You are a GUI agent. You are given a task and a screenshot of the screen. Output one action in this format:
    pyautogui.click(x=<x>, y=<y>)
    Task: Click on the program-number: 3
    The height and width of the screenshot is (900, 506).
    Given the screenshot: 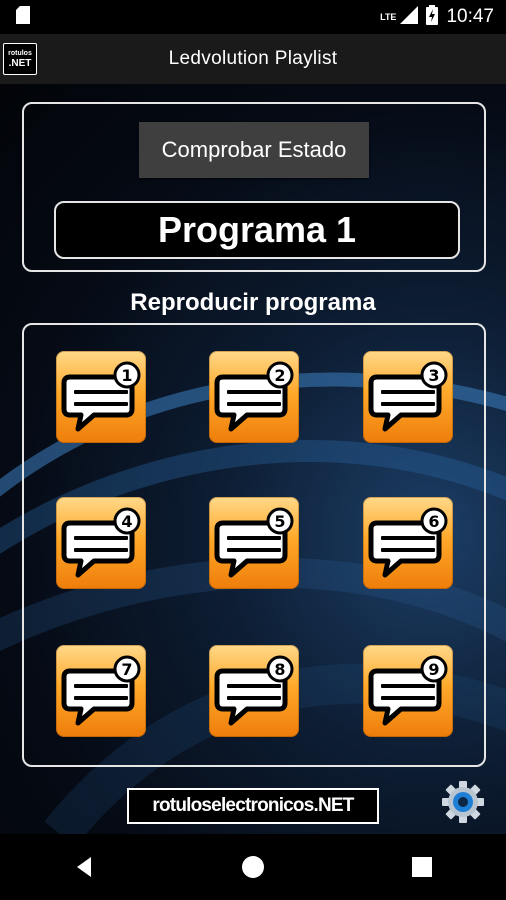 What is the action you would take?
    pyautogui.click(x=433, y=375)
    